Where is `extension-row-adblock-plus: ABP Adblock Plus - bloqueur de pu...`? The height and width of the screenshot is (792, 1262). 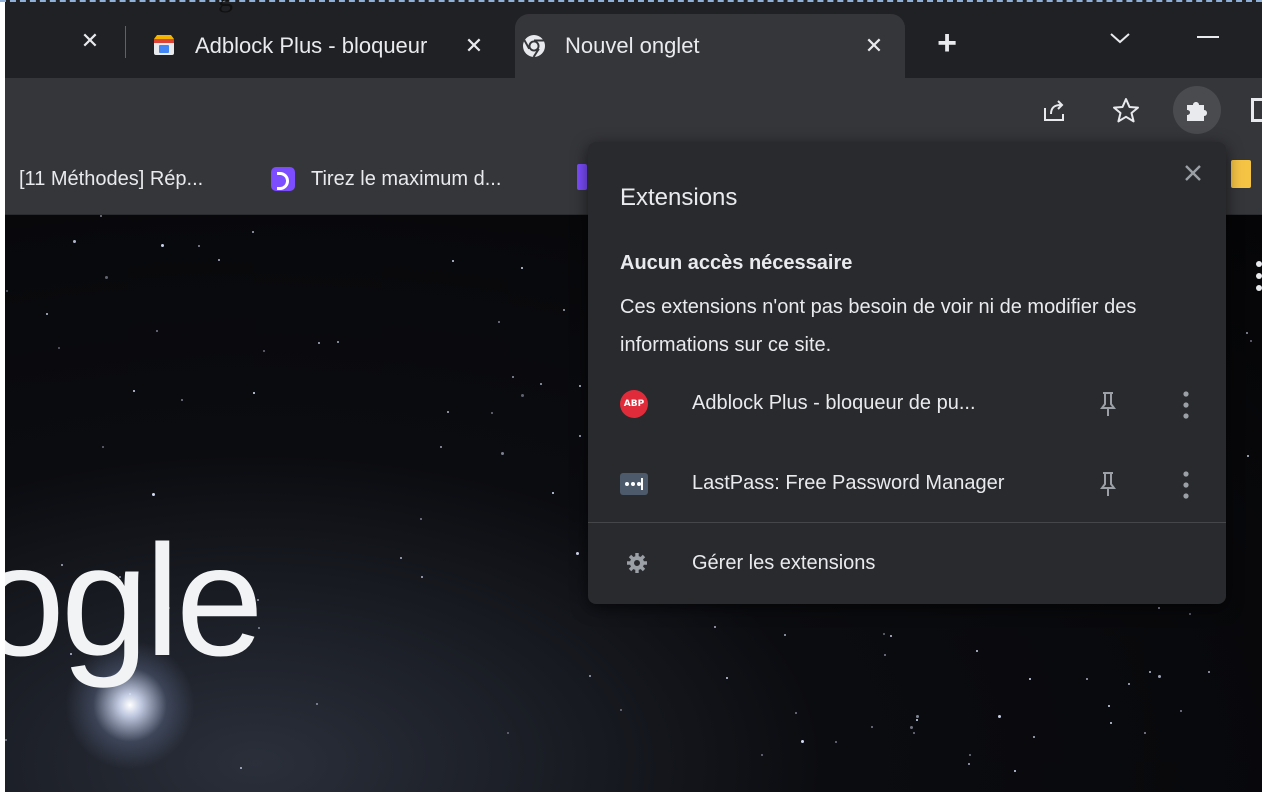
extension-row-adblock-plus: ABP Adblock Plus - bloqueur de pu... is located at coordinates (907, 404).